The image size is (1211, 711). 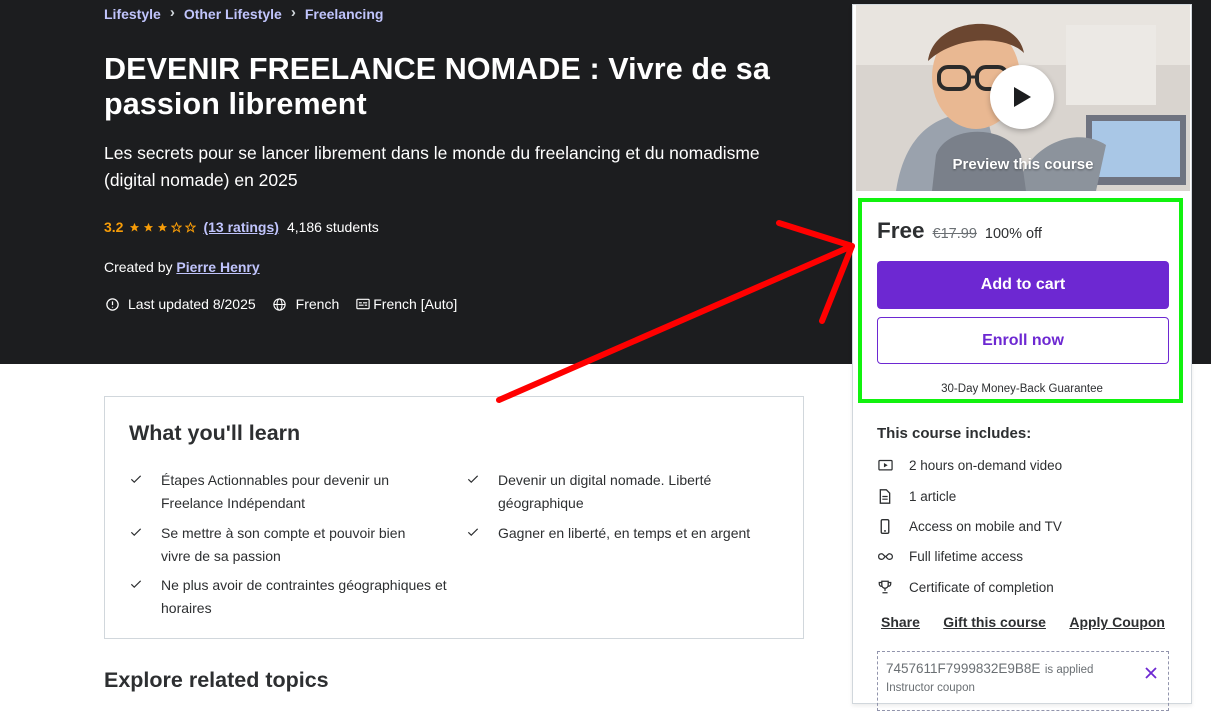 I want to click on course-meta: Last updated 8/2025 French French [Auto], so click(x=288, y=304).